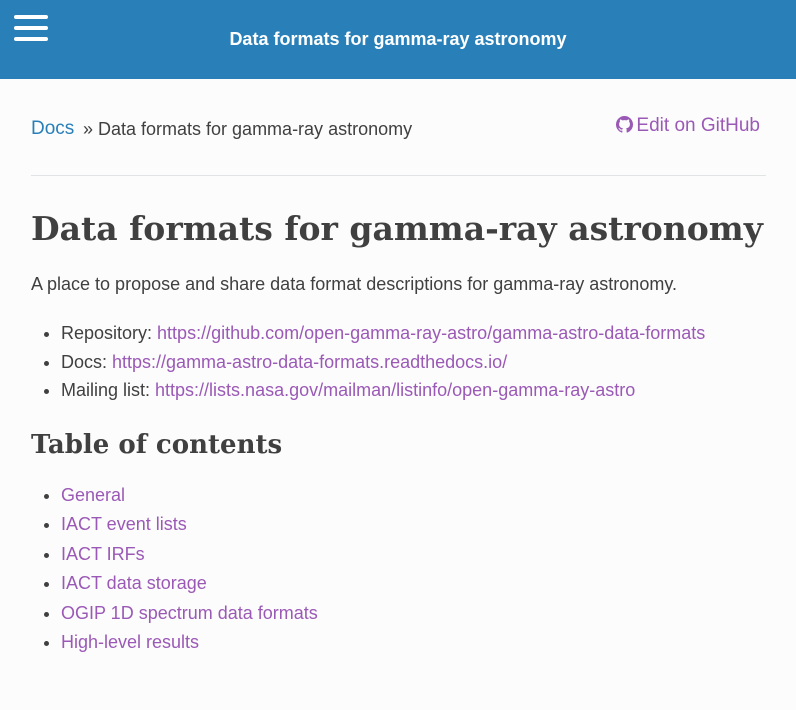  What do you see at coordinates (93, 495) in the screenshot?
I see `toc-link-general: General` at bounding box center [93, 495].